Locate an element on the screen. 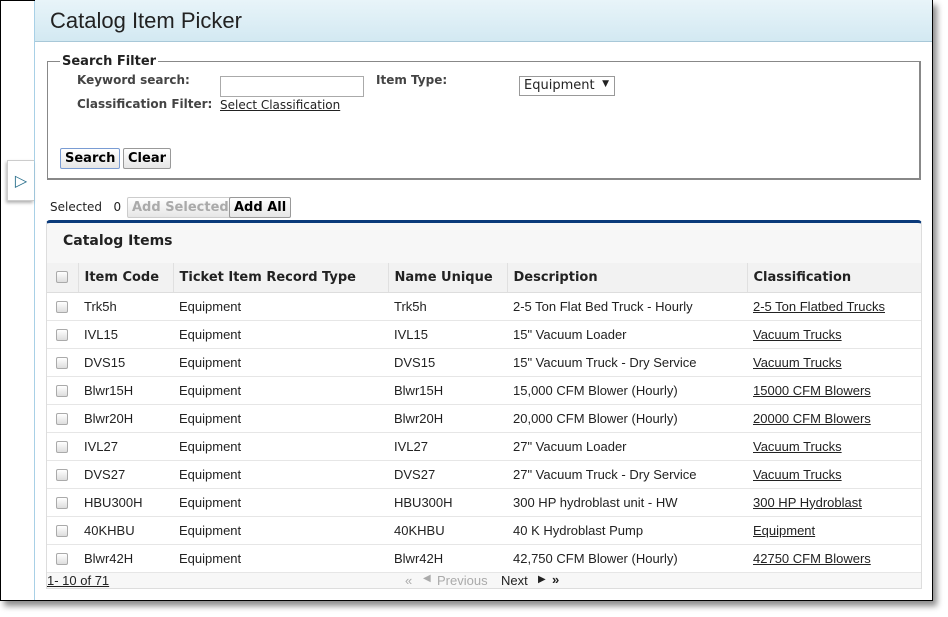  cell-classification: 2-5 Ton Flatbed Trucks is located at coordinates (834, 306).